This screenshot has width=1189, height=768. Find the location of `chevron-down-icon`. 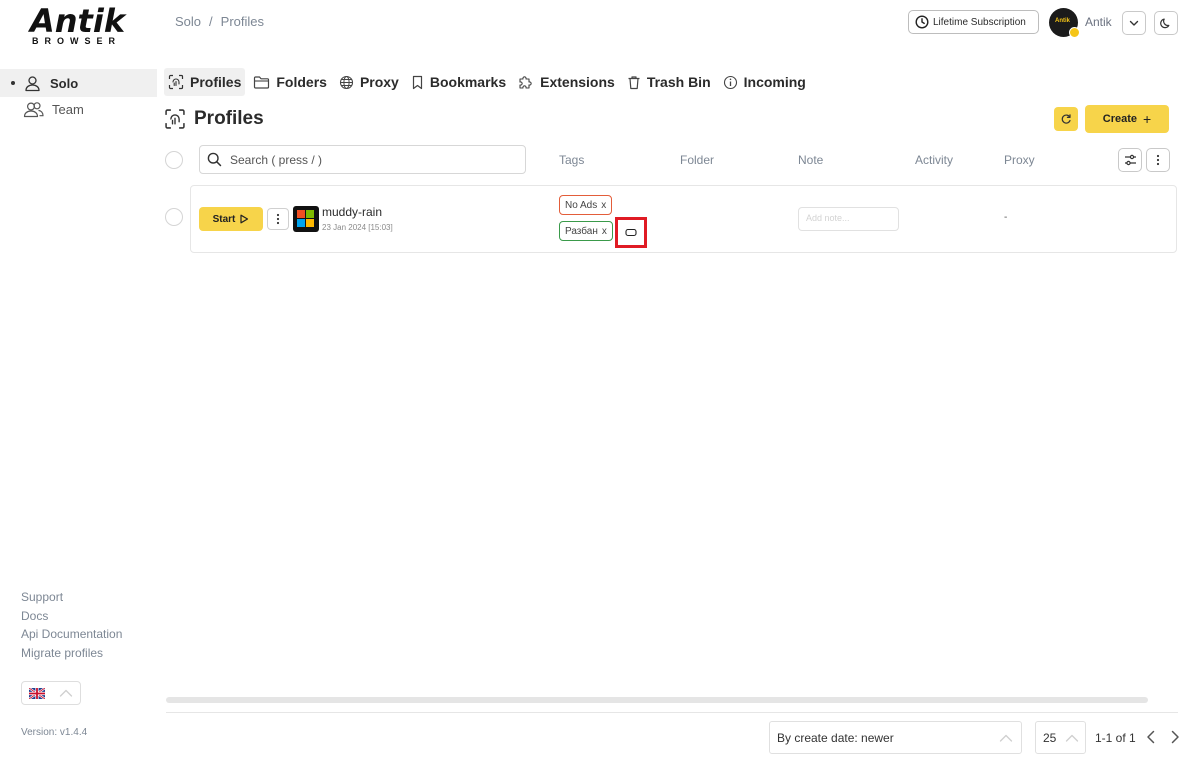

chevron-down-icon is located at coordinates (1134, 23).